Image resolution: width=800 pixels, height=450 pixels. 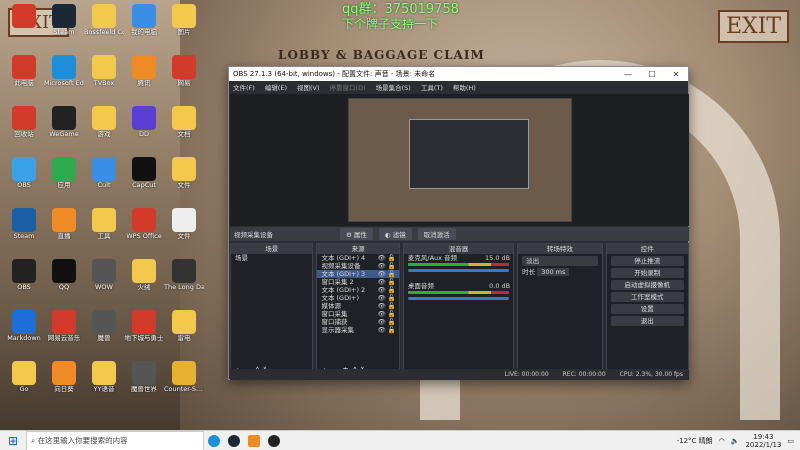 What do you see at coordinates (735, 441) in the screenshot?
I see `volume-icon: 🔈` at bounding box center [735, 441].